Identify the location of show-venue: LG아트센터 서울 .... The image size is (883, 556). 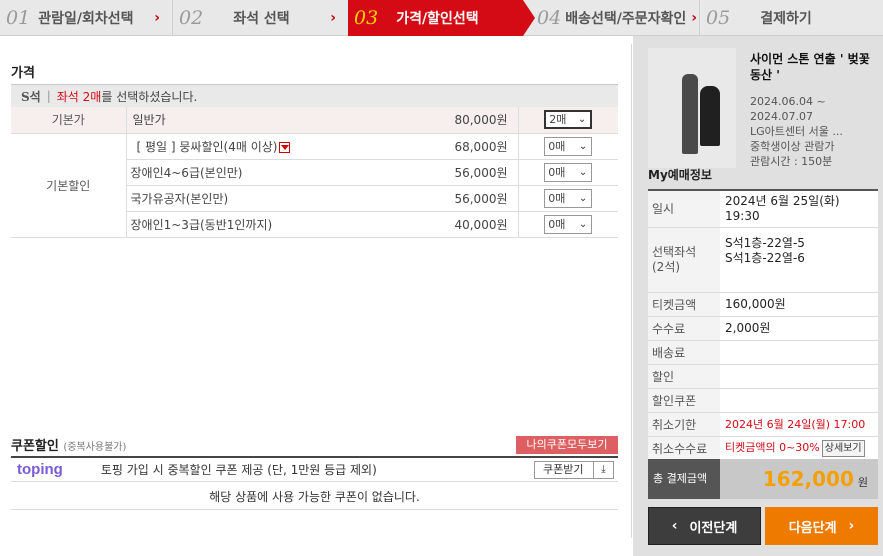
(796, 131).